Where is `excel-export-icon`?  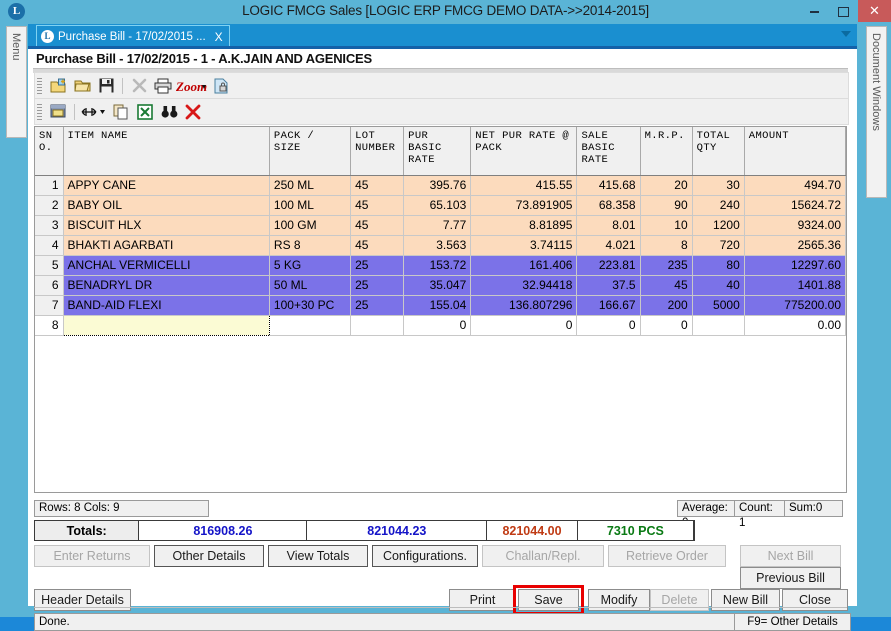
excel-export-icon is located at coordinates (145, 112).